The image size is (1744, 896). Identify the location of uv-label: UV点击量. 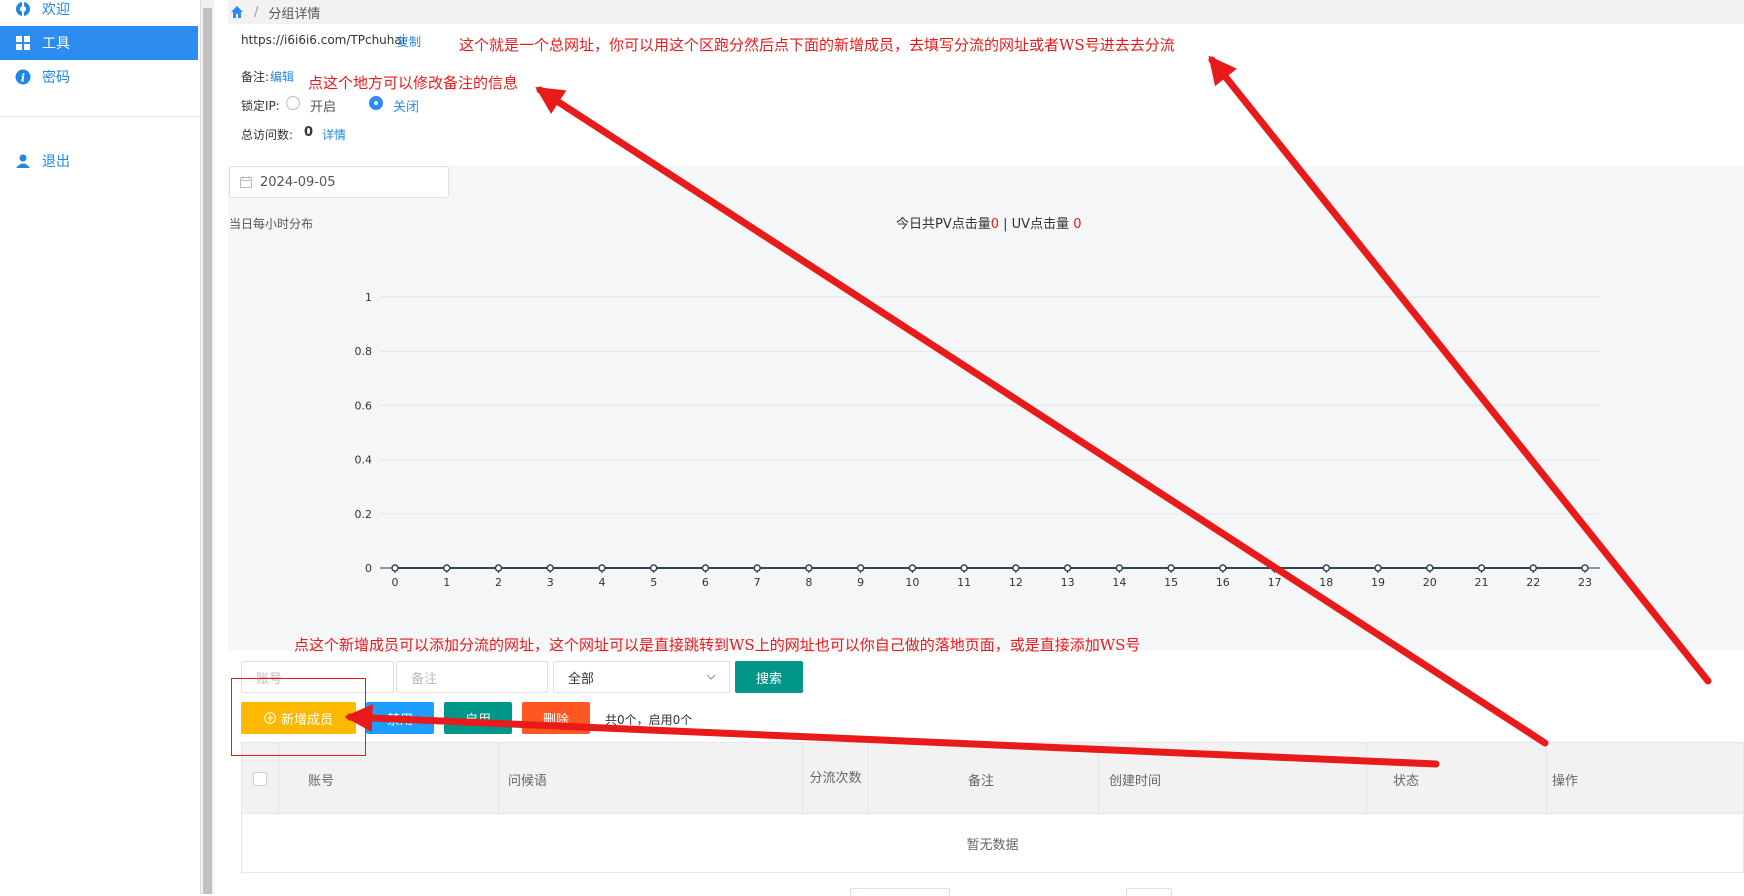
(1042, 224).